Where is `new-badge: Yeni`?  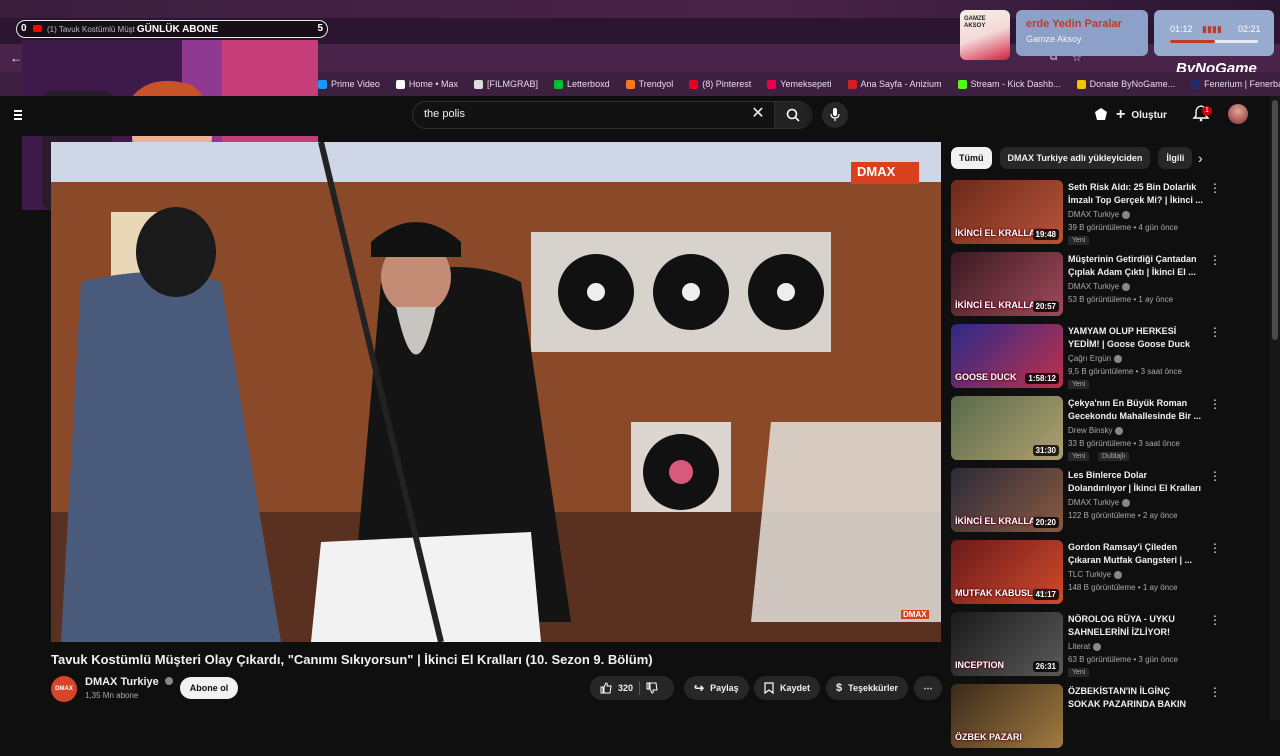 new-badge: Yeni is located at coordinates (1079, 456).